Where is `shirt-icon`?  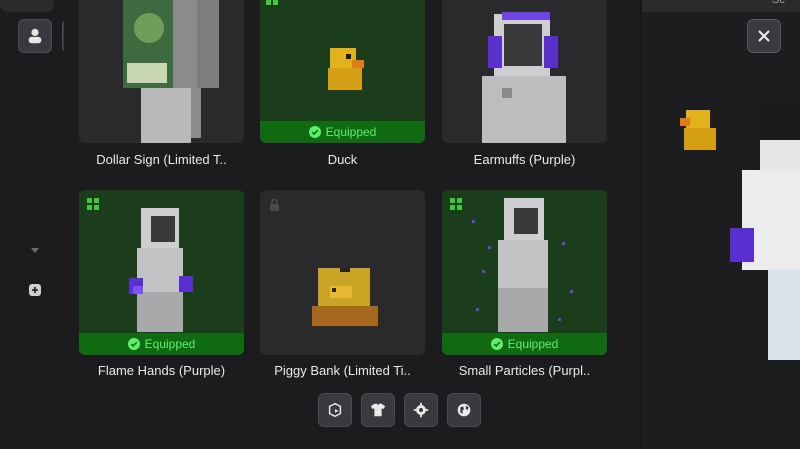 shirt-icon is located at coordinates (378, 410).